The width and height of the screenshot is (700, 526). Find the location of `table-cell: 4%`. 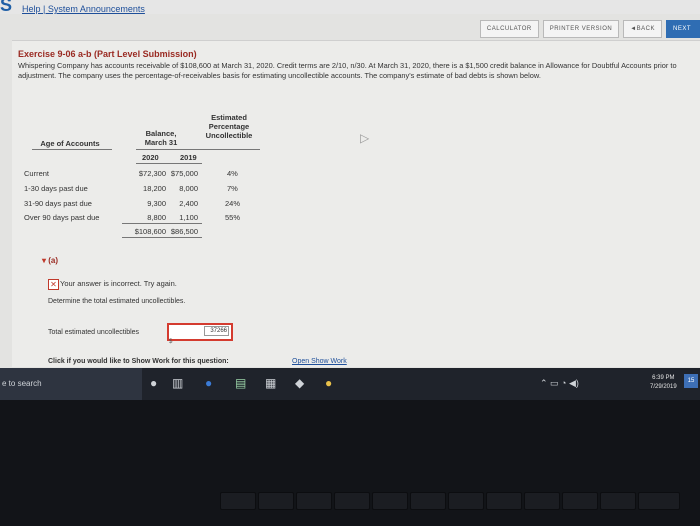

table-cell: 4% is located at coordinates (232, 173).